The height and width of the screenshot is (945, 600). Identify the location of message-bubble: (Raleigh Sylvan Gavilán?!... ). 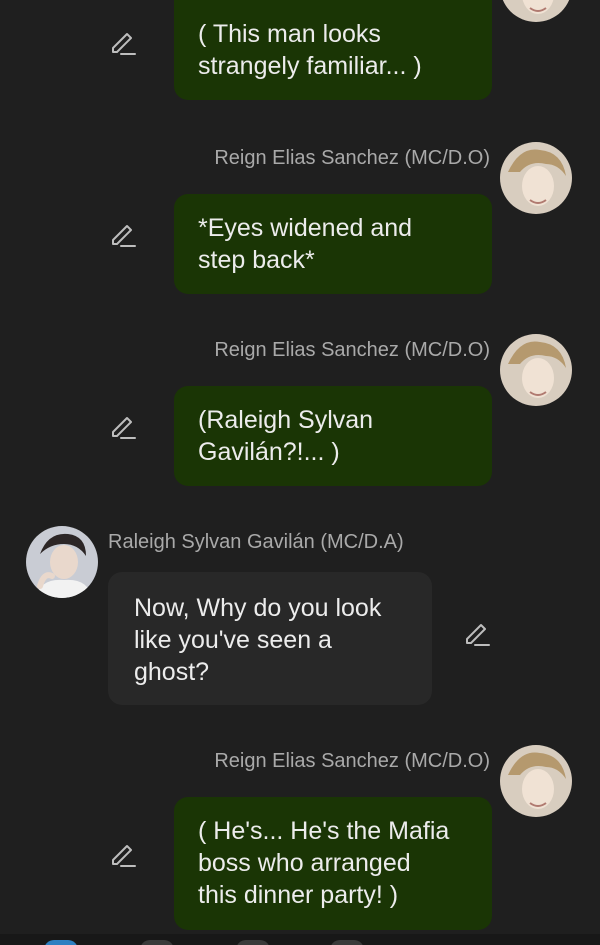
(333, 436).